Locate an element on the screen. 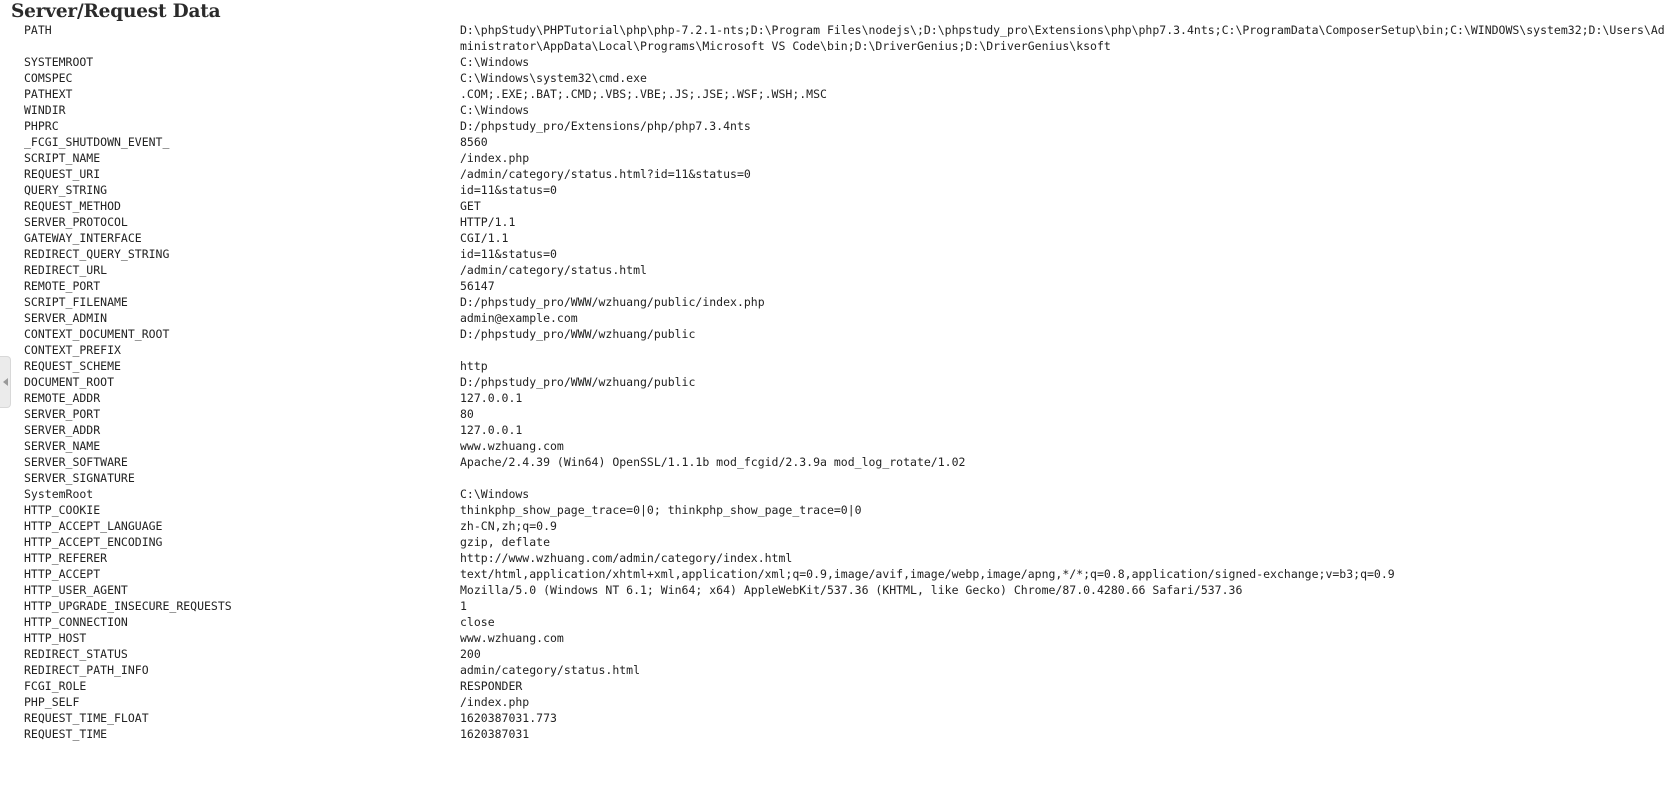  table-row: REDIRECT_STATUS 200 is located at coordinates (834, 654).